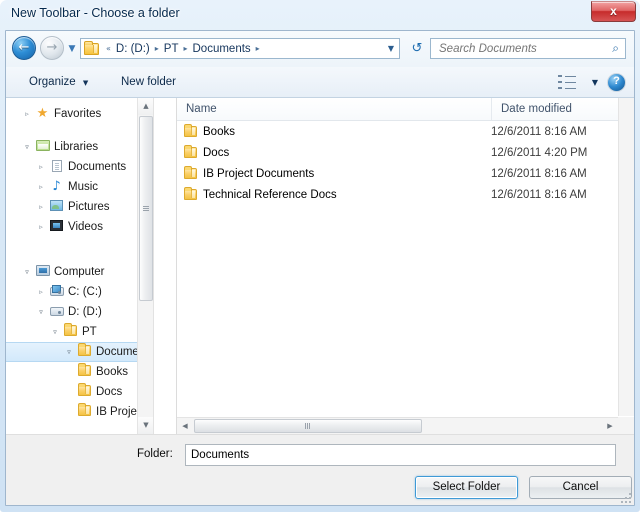  I want to click on file-name: Technical Reference Docs, so click(270, 194).